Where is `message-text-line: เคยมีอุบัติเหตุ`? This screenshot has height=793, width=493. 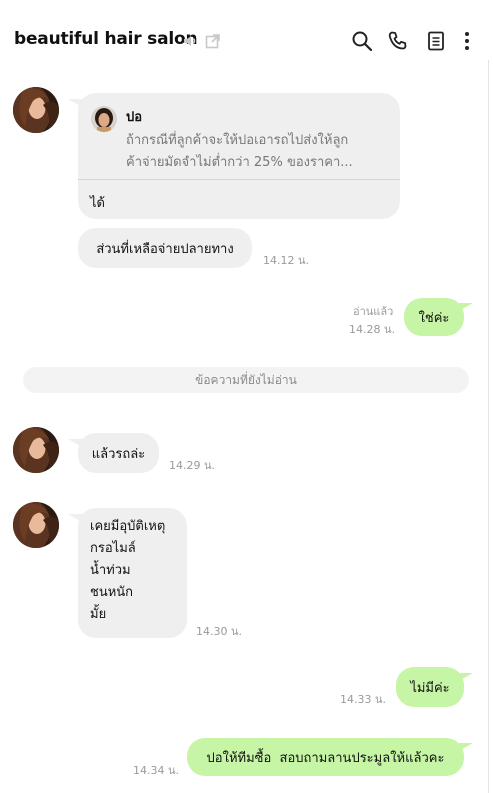
message-text-line: เคยมีอุบัติเหตุ is located at coordinates (128, 526).